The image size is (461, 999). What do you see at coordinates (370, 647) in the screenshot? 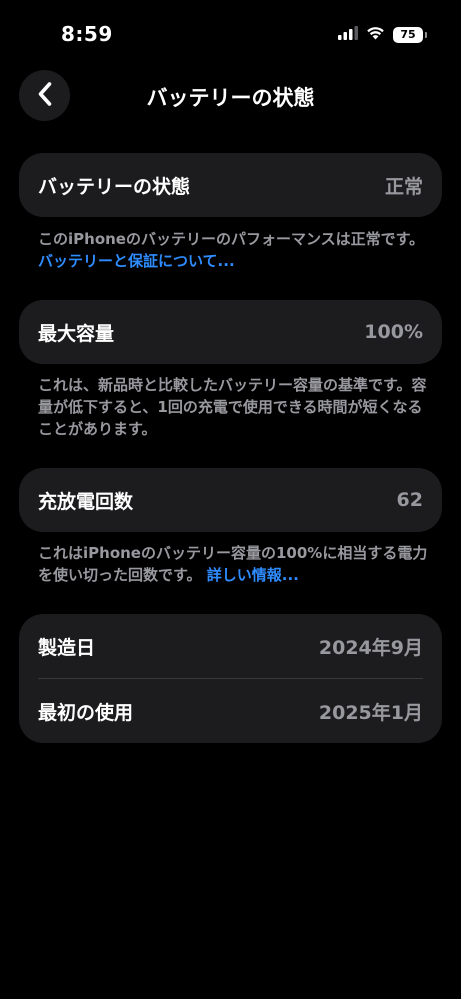
I see `manufacture-date-value: 2024年9月` at bounding box center [370, 647].